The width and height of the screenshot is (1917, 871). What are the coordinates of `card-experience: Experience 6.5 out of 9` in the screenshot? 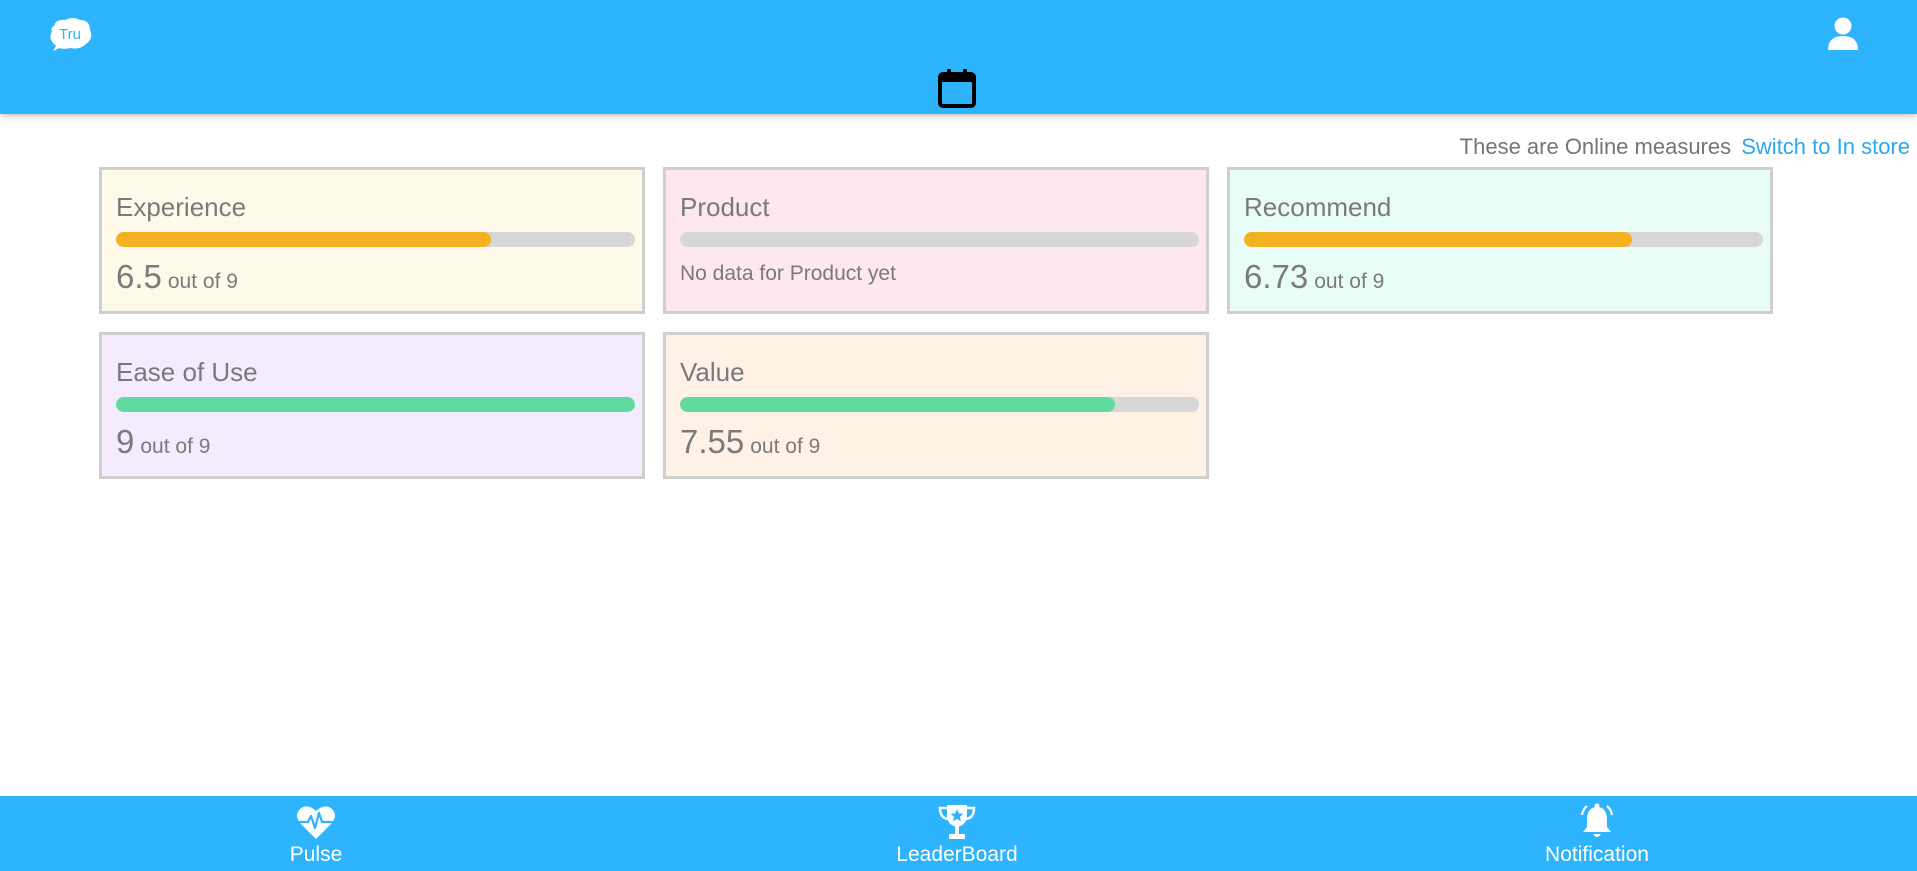 It's located at (372, 240).